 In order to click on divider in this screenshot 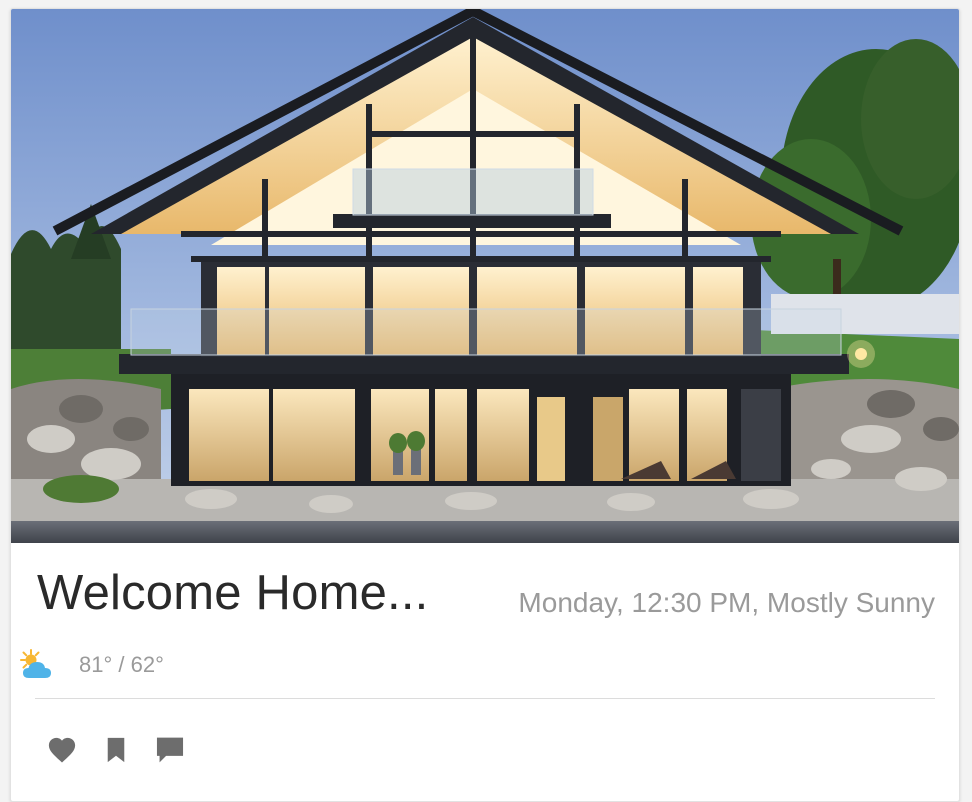, I will do `click(485, 698)`.